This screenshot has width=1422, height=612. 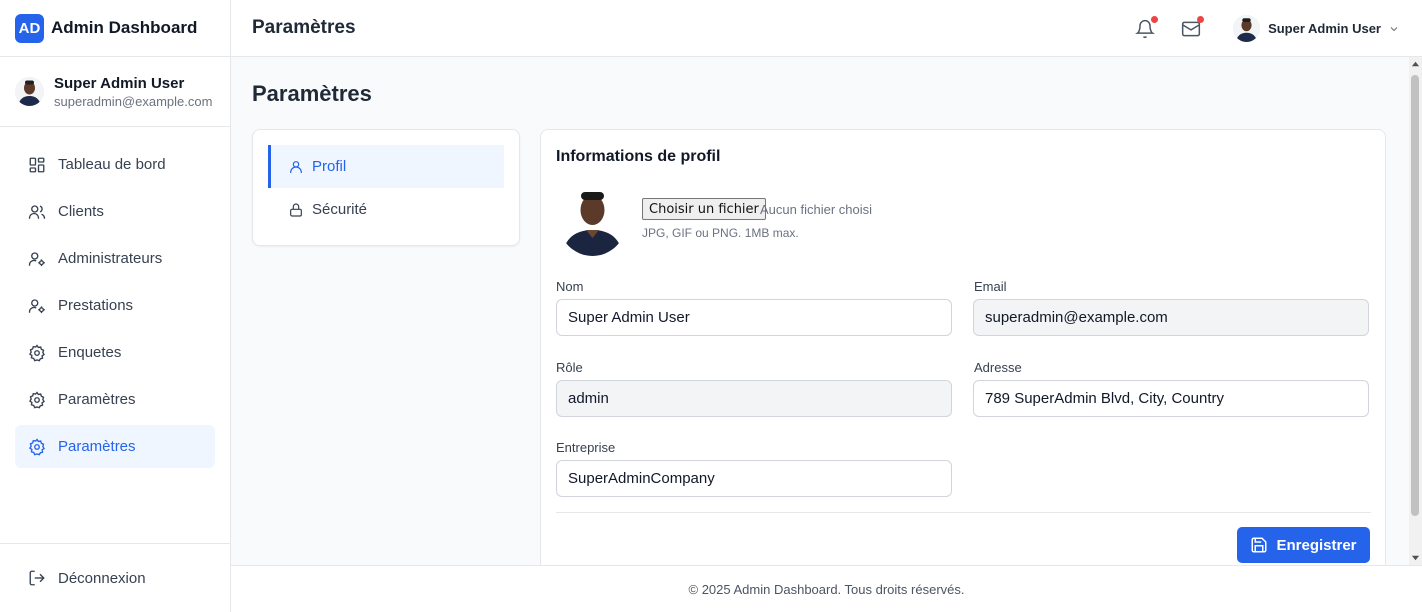 I want to click on users-icon, so click(x=37, y=211).